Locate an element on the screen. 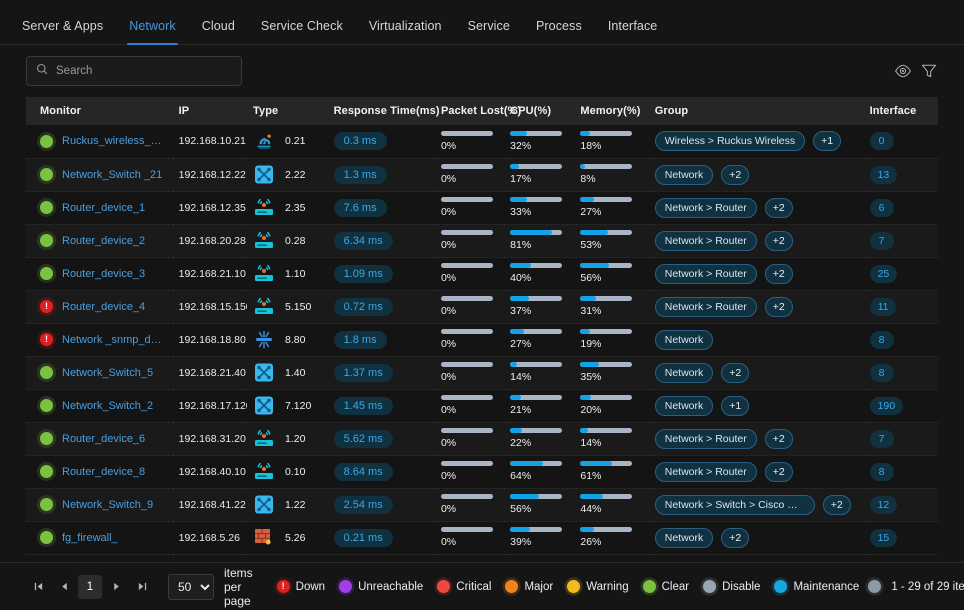  monitor-name-link: Router_device_1 is located at coordinates (103, 208).